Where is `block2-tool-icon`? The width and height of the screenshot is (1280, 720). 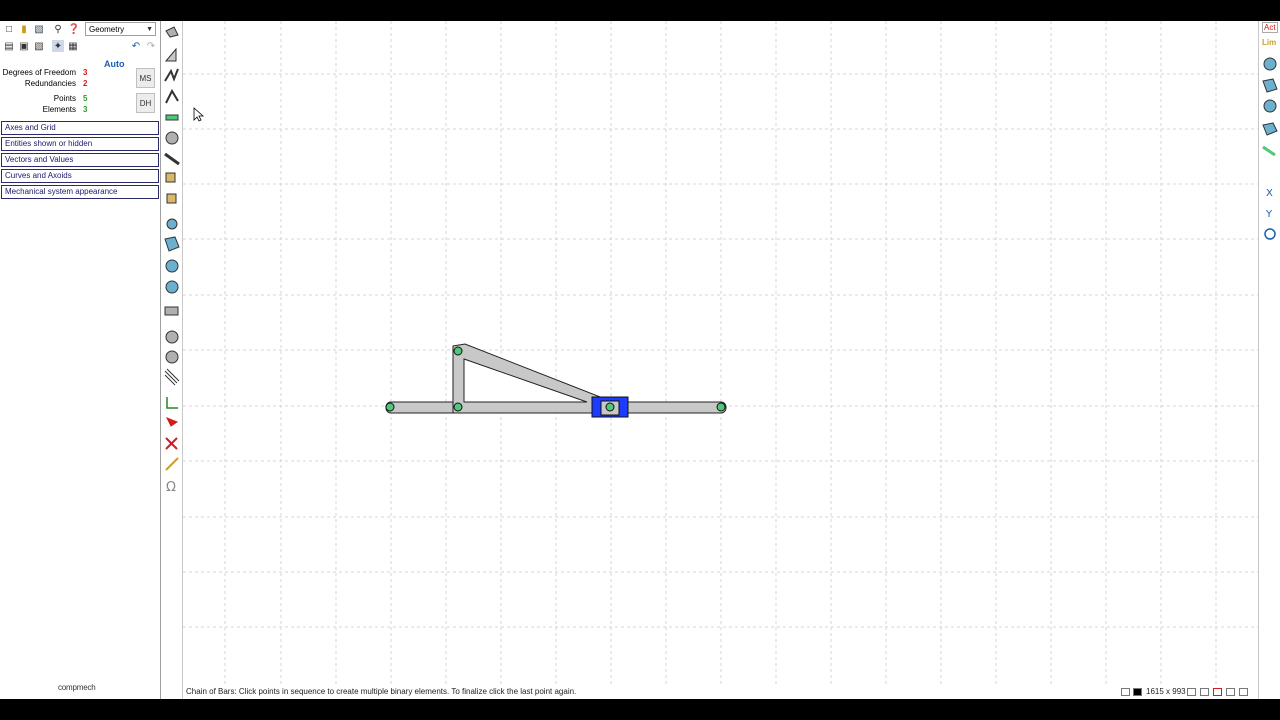 block2-tool-icon is located at coordinates (171, 198).